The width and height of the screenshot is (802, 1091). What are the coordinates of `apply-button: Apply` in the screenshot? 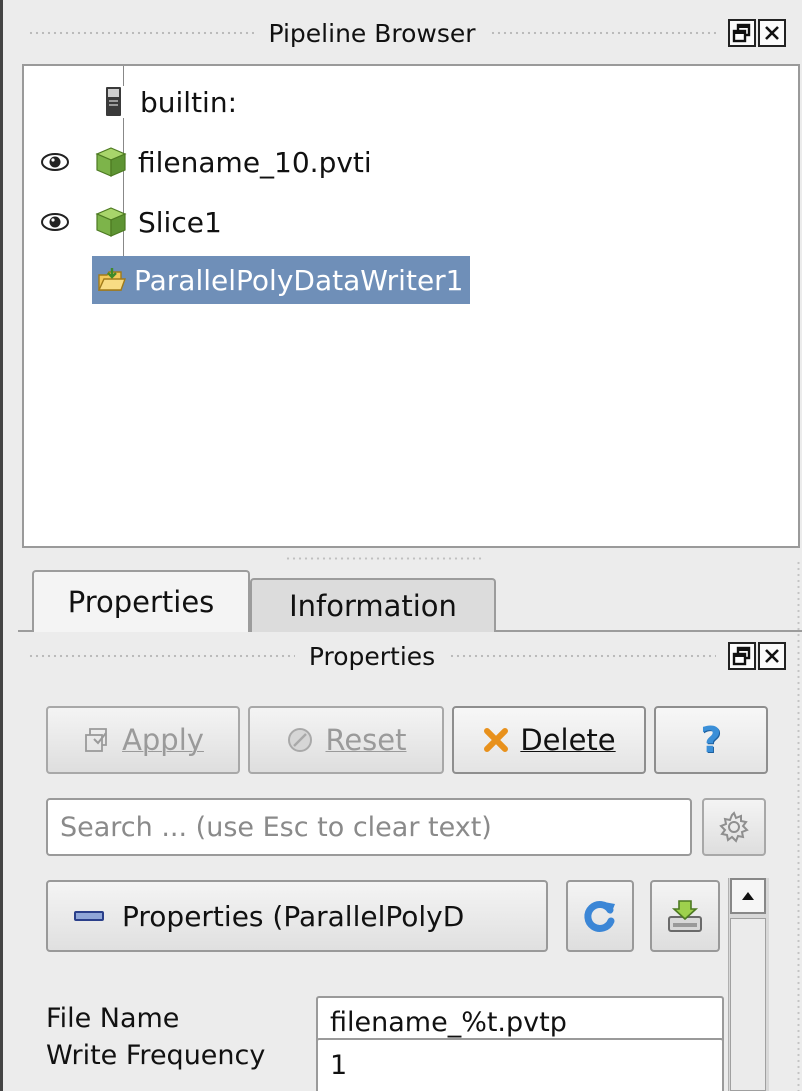 It's located at (143, 740).